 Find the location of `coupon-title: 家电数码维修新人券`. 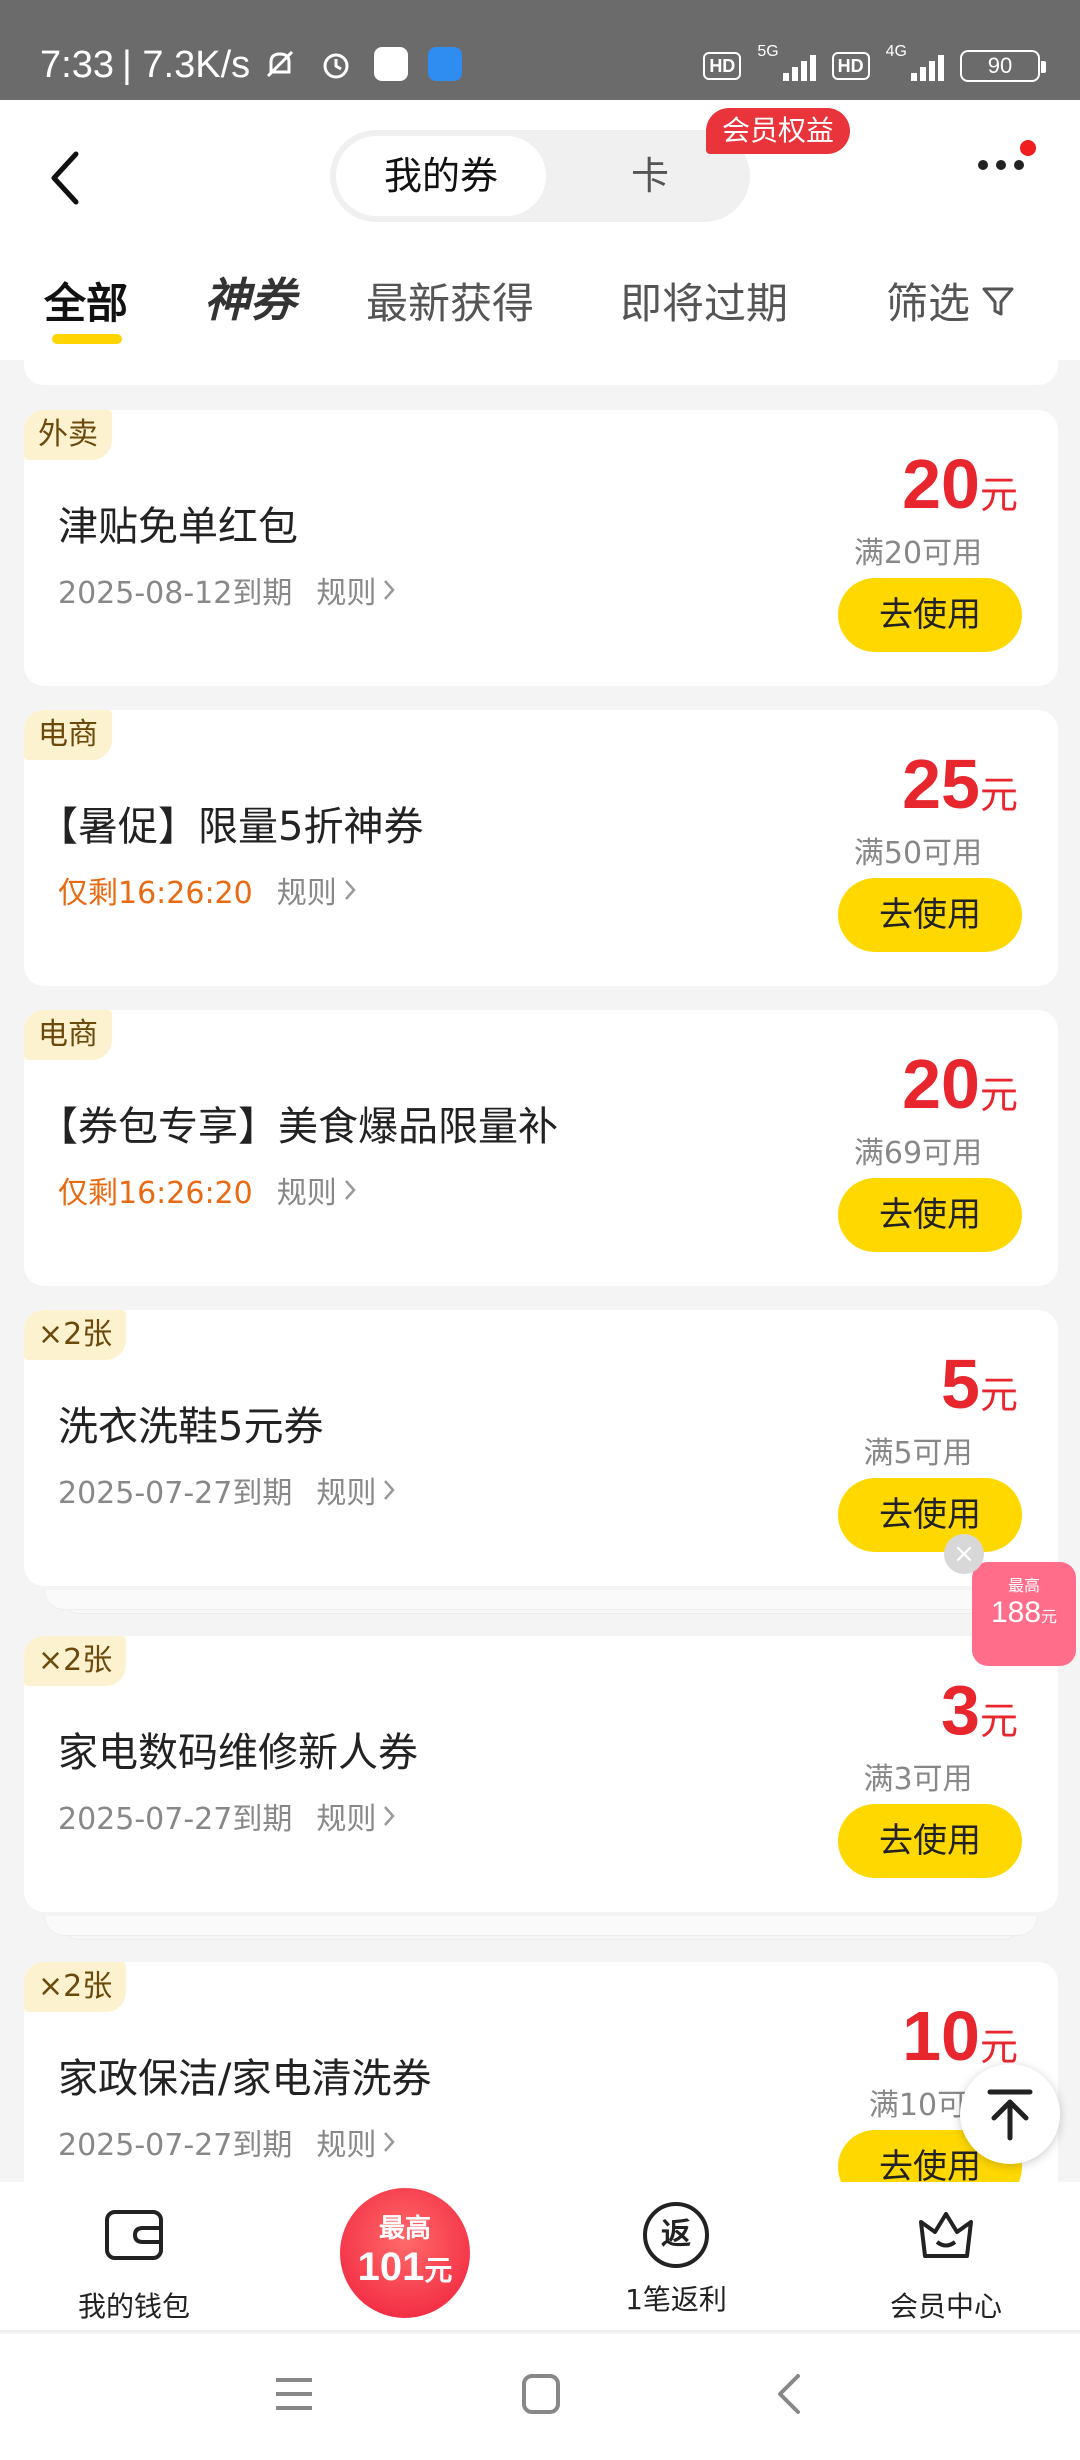

coupon-title: 家电数码维修新人券 is located at coordinates (238, 1753).